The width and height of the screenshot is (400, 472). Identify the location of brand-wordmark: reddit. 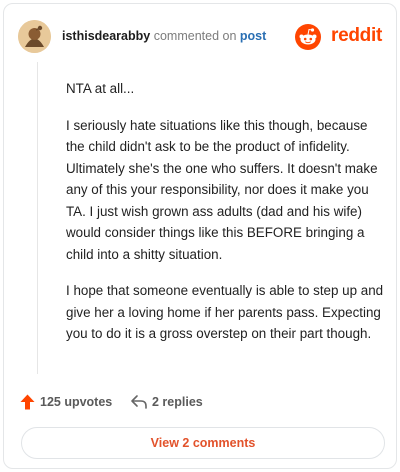
(356, 35).